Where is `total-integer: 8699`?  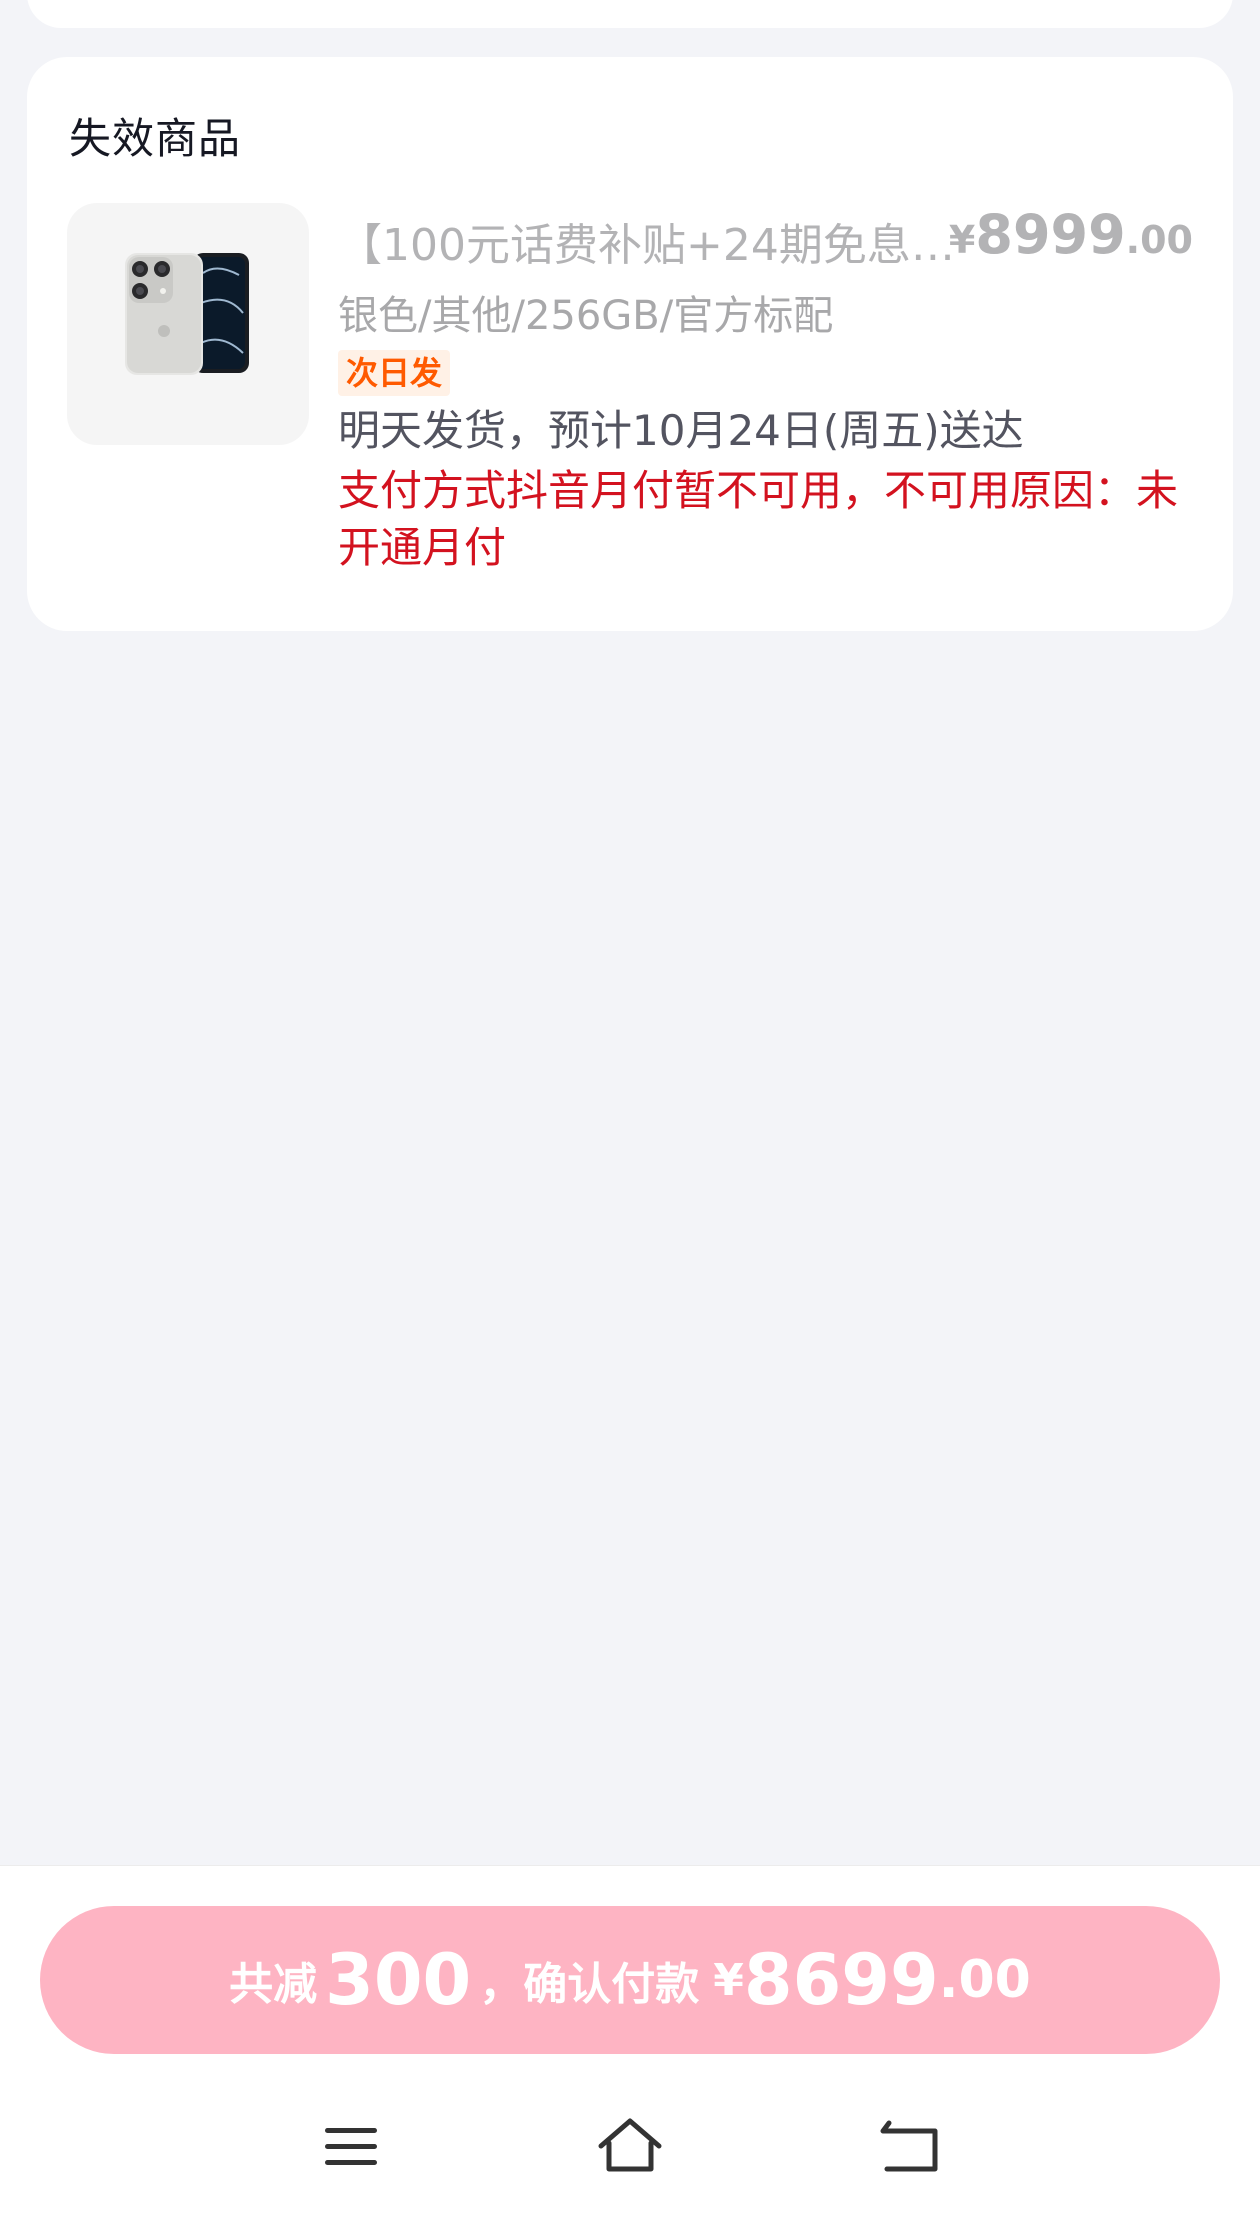 total-integer: 8699 is located at coordinates (841, 1980).